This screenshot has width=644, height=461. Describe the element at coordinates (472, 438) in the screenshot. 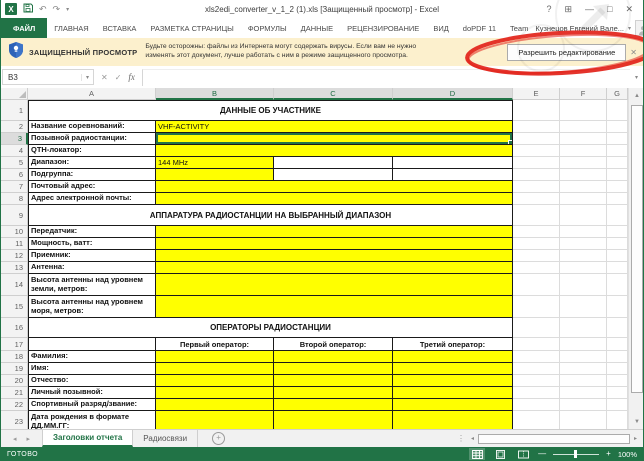

I see `scroll-left-icon: ◂` at that location.